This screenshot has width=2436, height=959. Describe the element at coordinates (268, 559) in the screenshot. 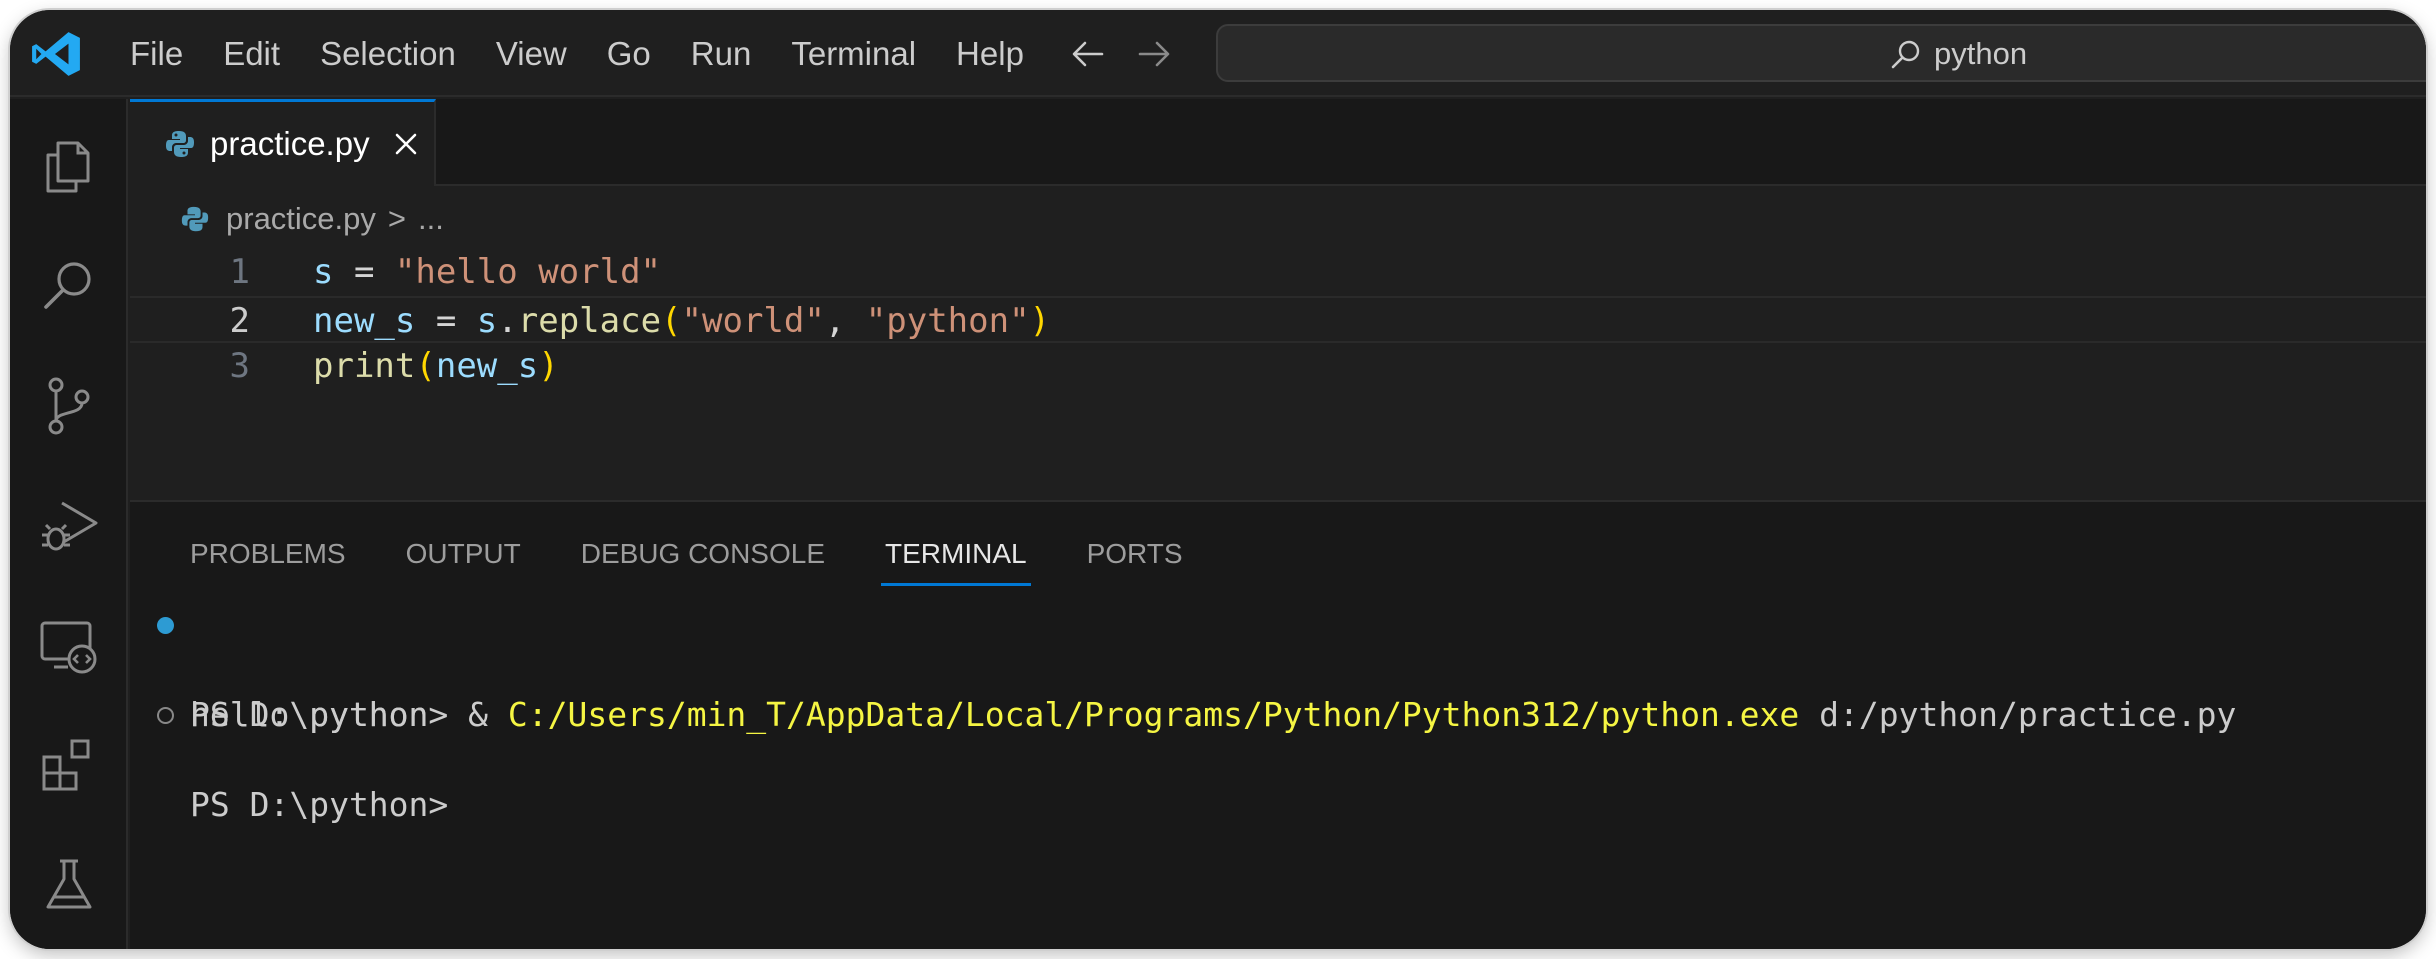

I see `tab-problems: PROBLEMS` at that location.